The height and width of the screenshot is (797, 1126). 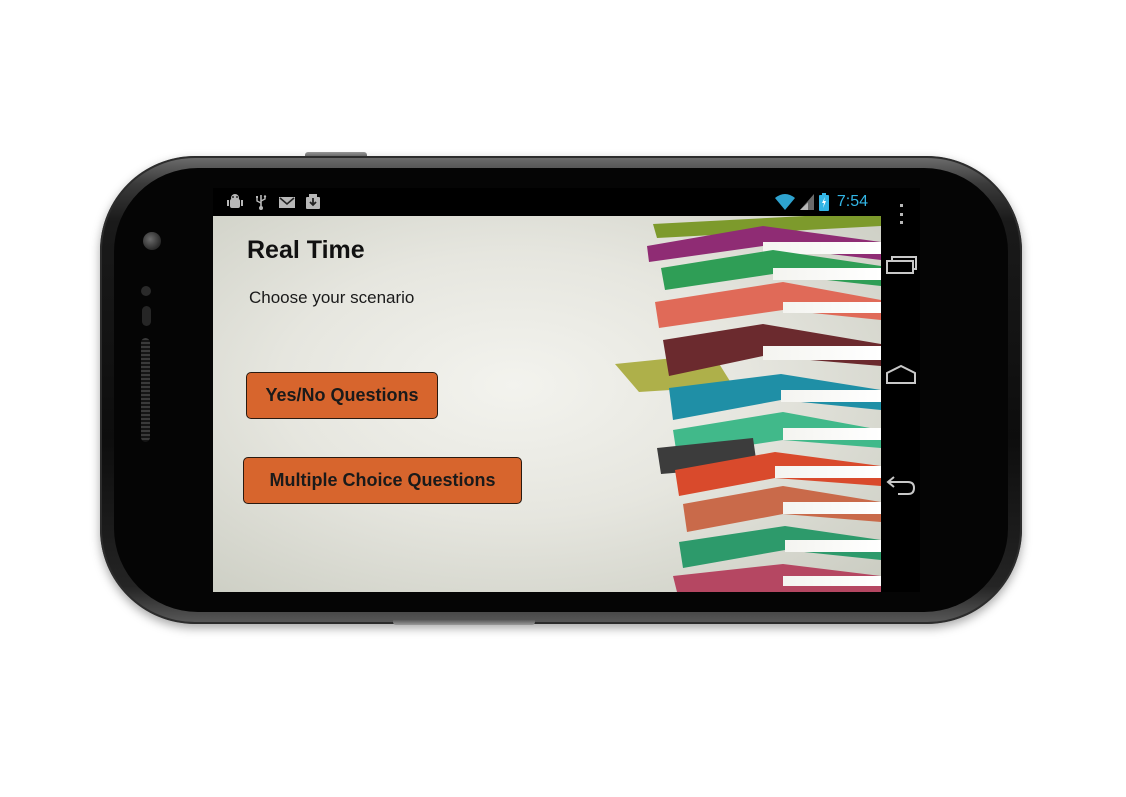 What do you see at coordinates (332, 297) in the screenshot?
I see `page-subtitle: Choose your scenario` at bounding box center [332, 297].